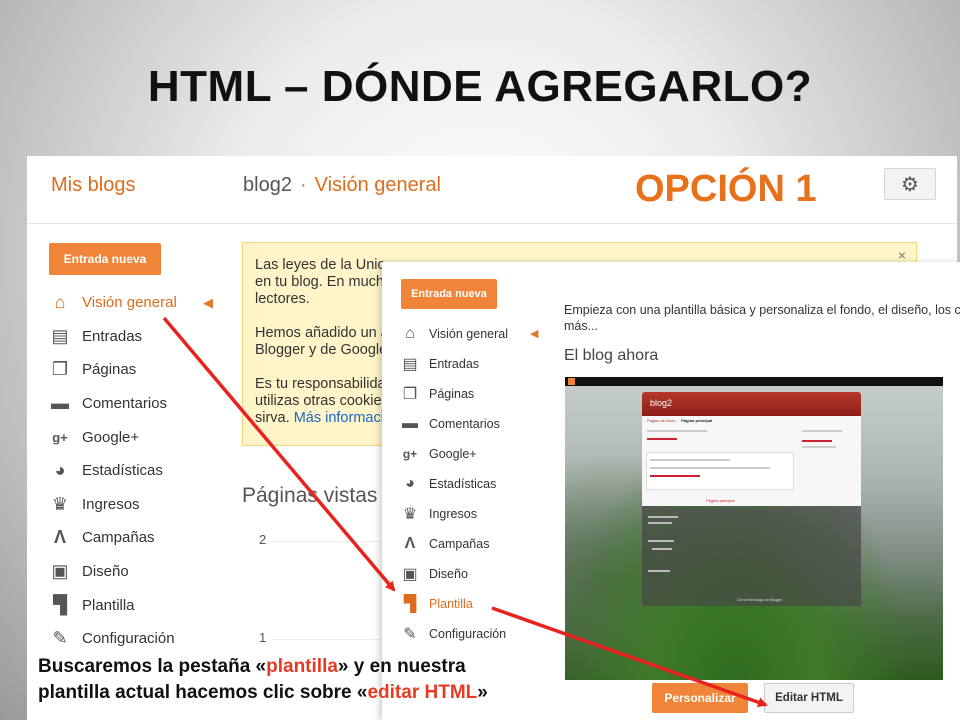 This screenshot has width=960, height=720. Describe the element at coordinates (720, 500) in the screenshot. I see `preview-bottom-link: Página principal` at that location.